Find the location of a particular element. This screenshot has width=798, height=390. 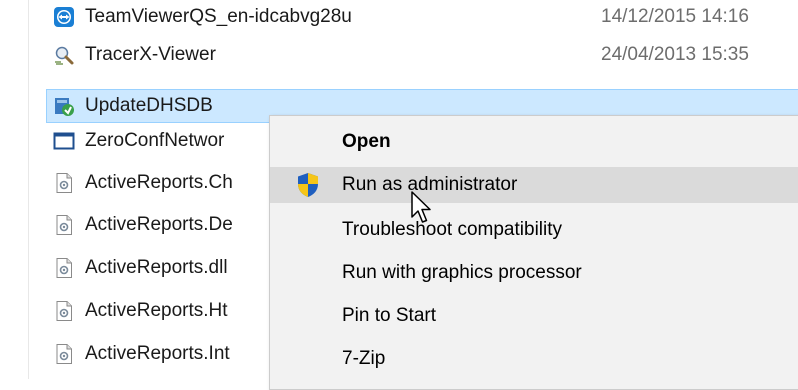

menu-item-run-with-graphics-processor: Run with graphics processor is located at coordinates (534, 273).